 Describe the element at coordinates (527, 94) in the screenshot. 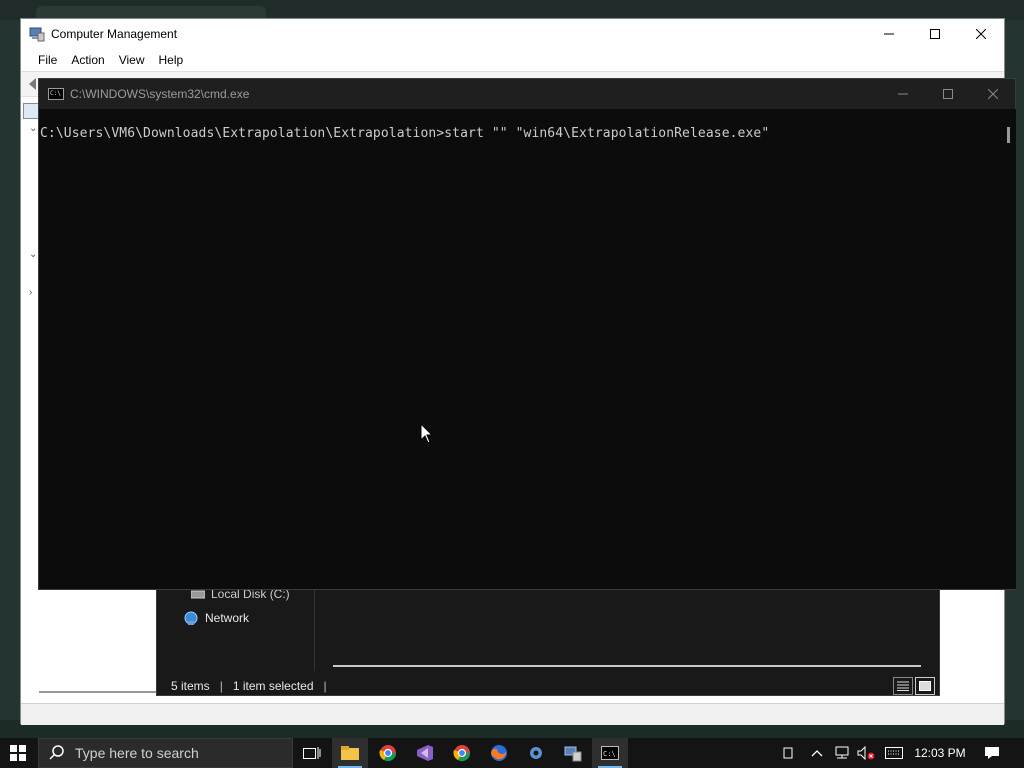

I see `cmd-titlebar: C:\ C:\WINDOWS\system32\cmd.exe` at that location.